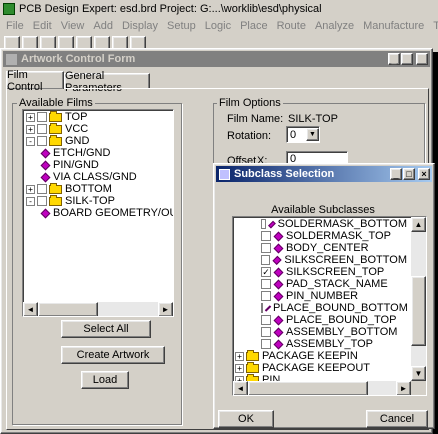  I want to click on subclass-label: SOLDERMASK_TOP, so click(338, 236).